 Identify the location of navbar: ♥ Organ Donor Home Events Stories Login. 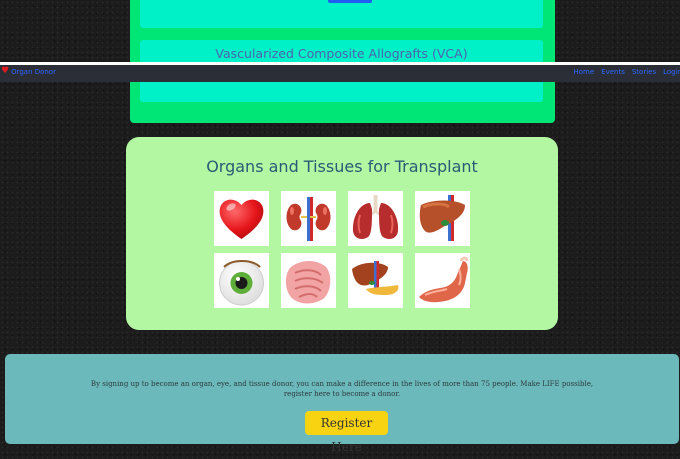
(340, 72).